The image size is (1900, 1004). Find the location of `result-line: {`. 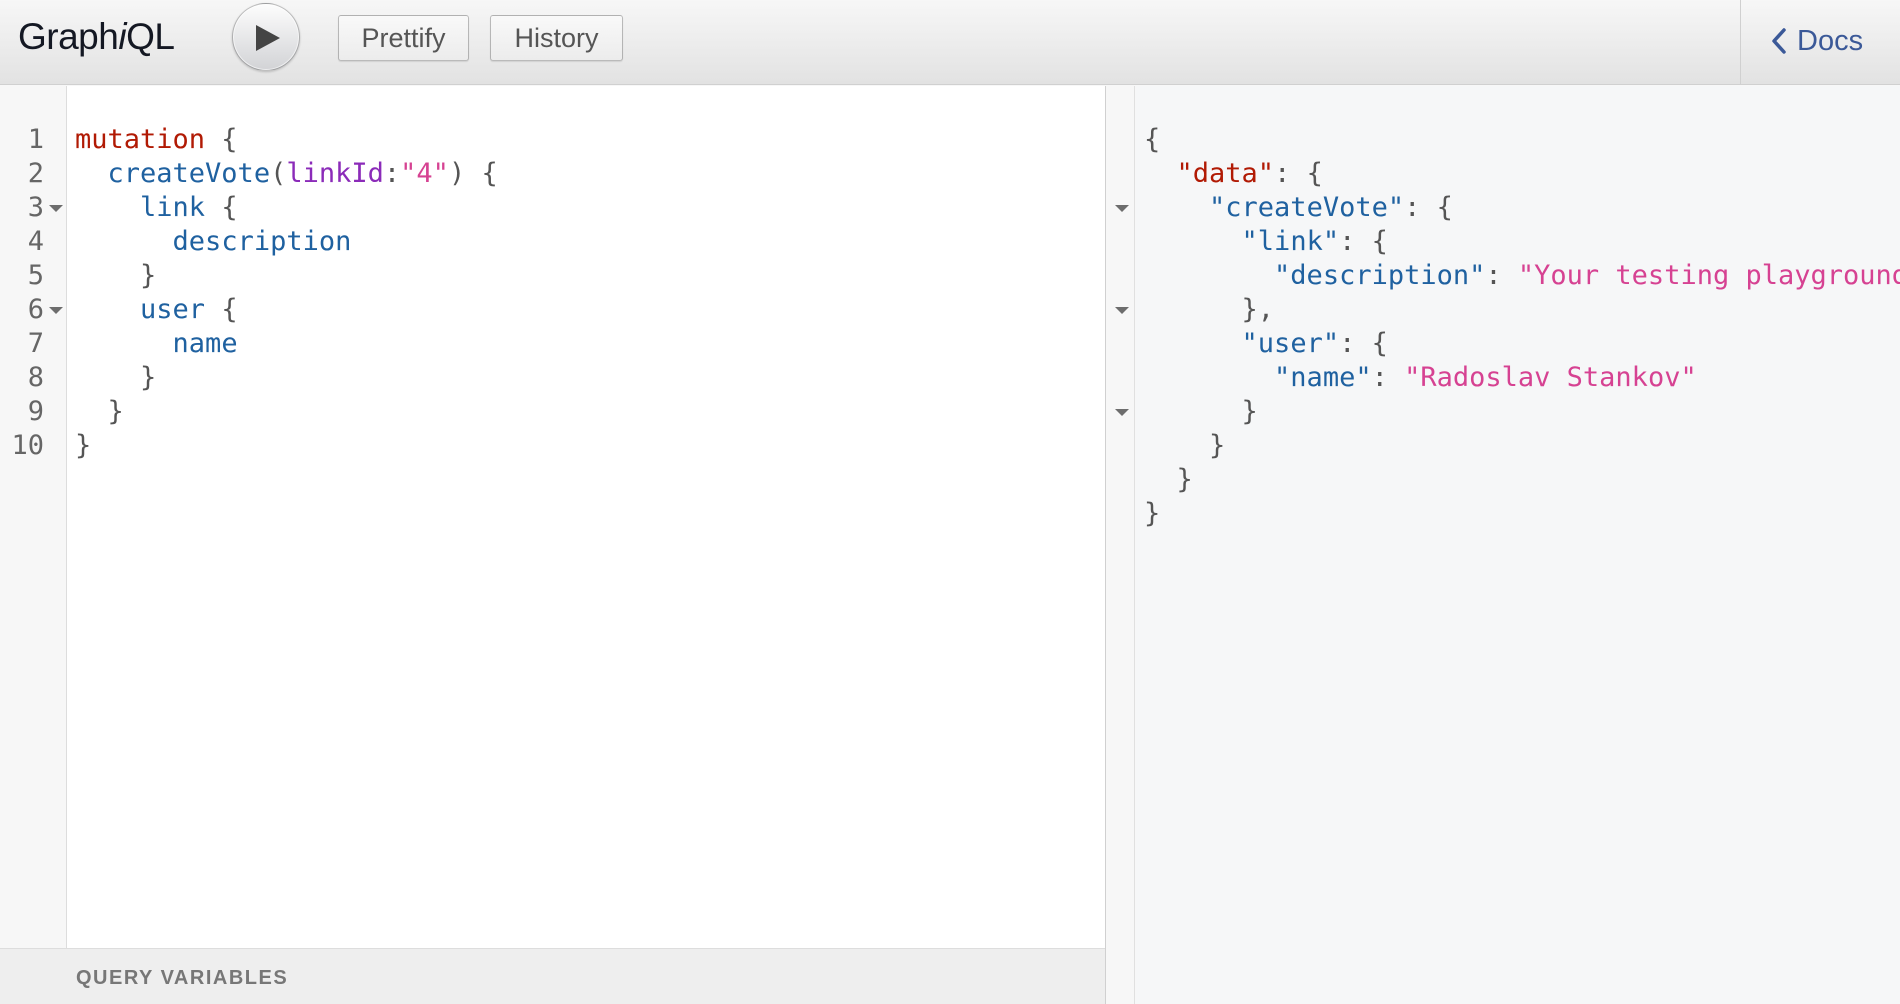

result-line: { is located at coordinates (1152, 139).